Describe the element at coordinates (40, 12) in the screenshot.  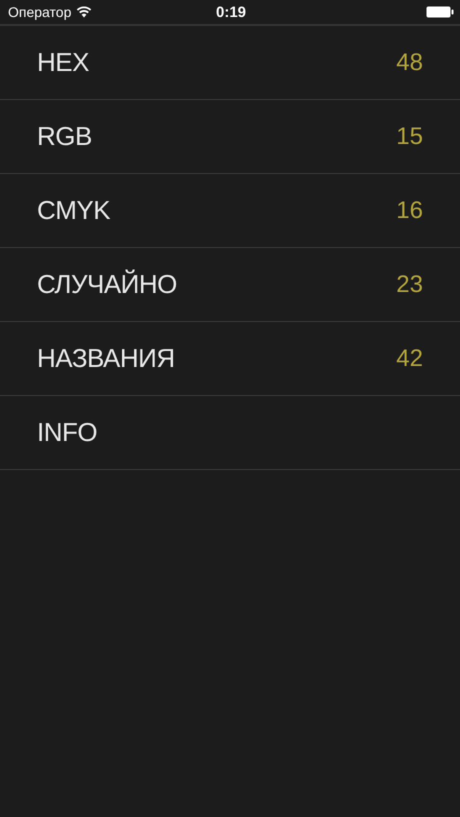
I see `carrier-name: Оператор` at that location.